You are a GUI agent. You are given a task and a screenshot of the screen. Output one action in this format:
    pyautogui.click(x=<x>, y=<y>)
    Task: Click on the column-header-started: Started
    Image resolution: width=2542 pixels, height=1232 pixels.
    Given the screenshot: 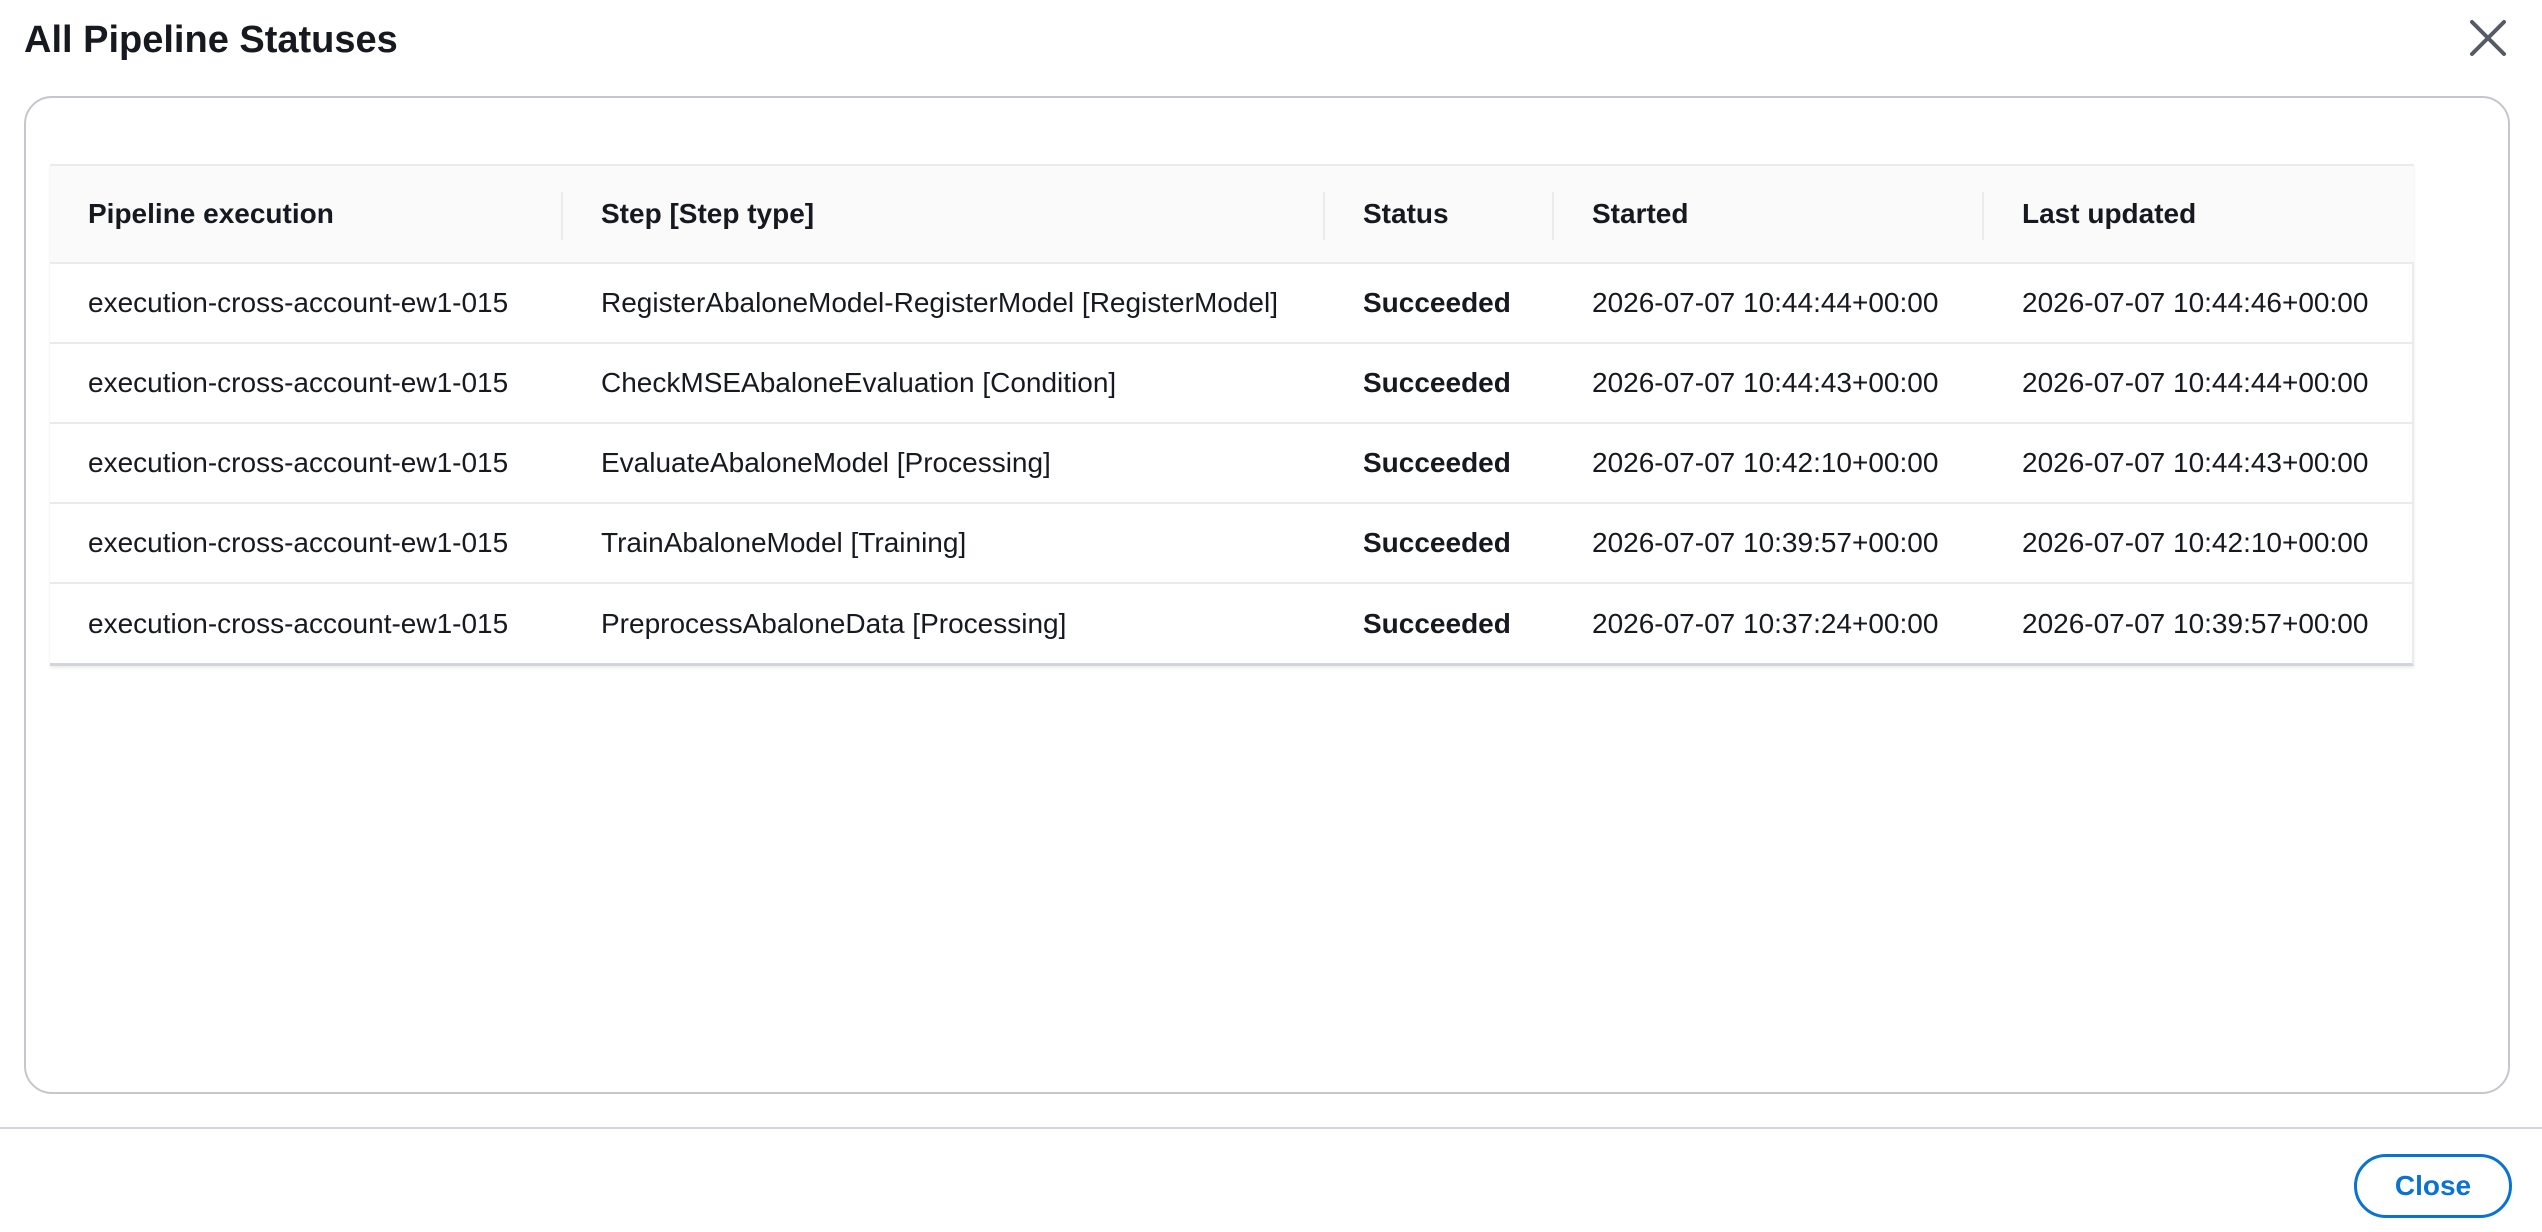 What is the action you would take?
    pyautogui.click(x=1769, y=214)
    